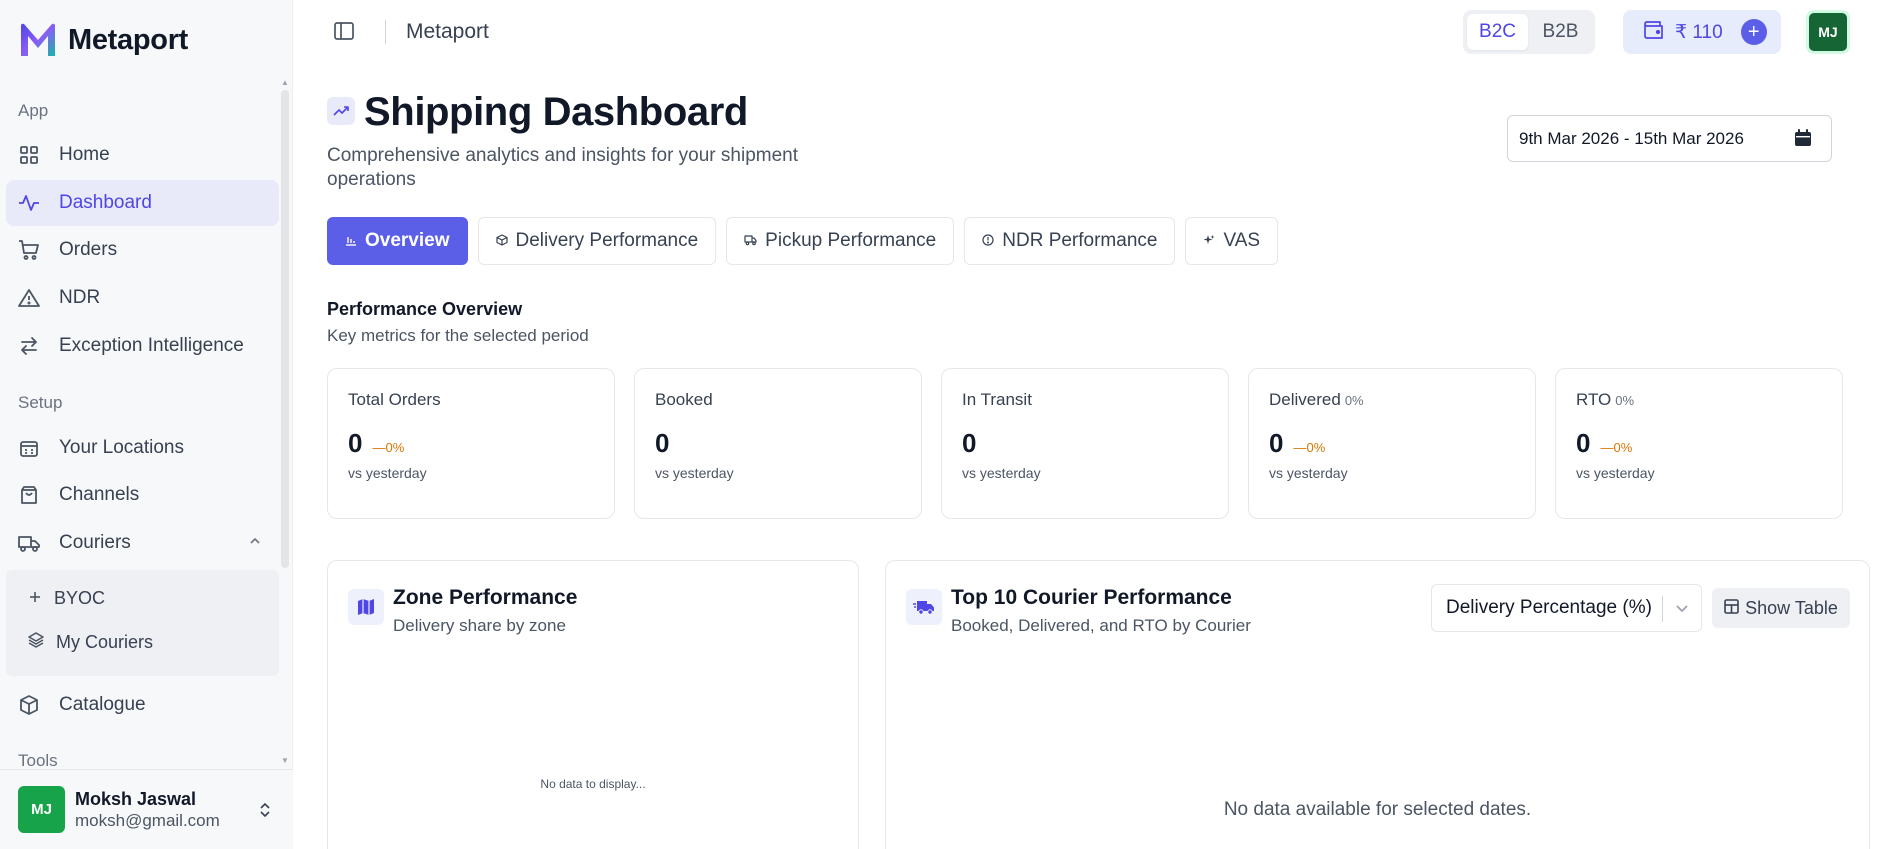 The width and height of the screenshot is (1880, 849). What do you see at coordinates (285, 760) in the screenshot?
I see `scroll-down-arrow-icon: ▼` at bounding box center [285, 760].